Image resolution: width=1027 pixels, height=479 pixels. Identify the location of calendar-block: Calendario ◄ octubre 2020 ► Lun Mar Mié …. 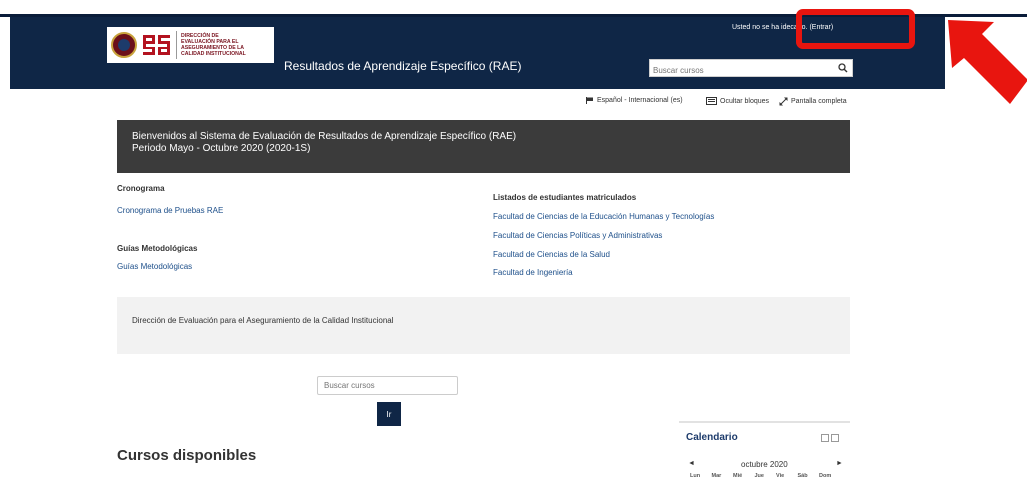
(764, 450).